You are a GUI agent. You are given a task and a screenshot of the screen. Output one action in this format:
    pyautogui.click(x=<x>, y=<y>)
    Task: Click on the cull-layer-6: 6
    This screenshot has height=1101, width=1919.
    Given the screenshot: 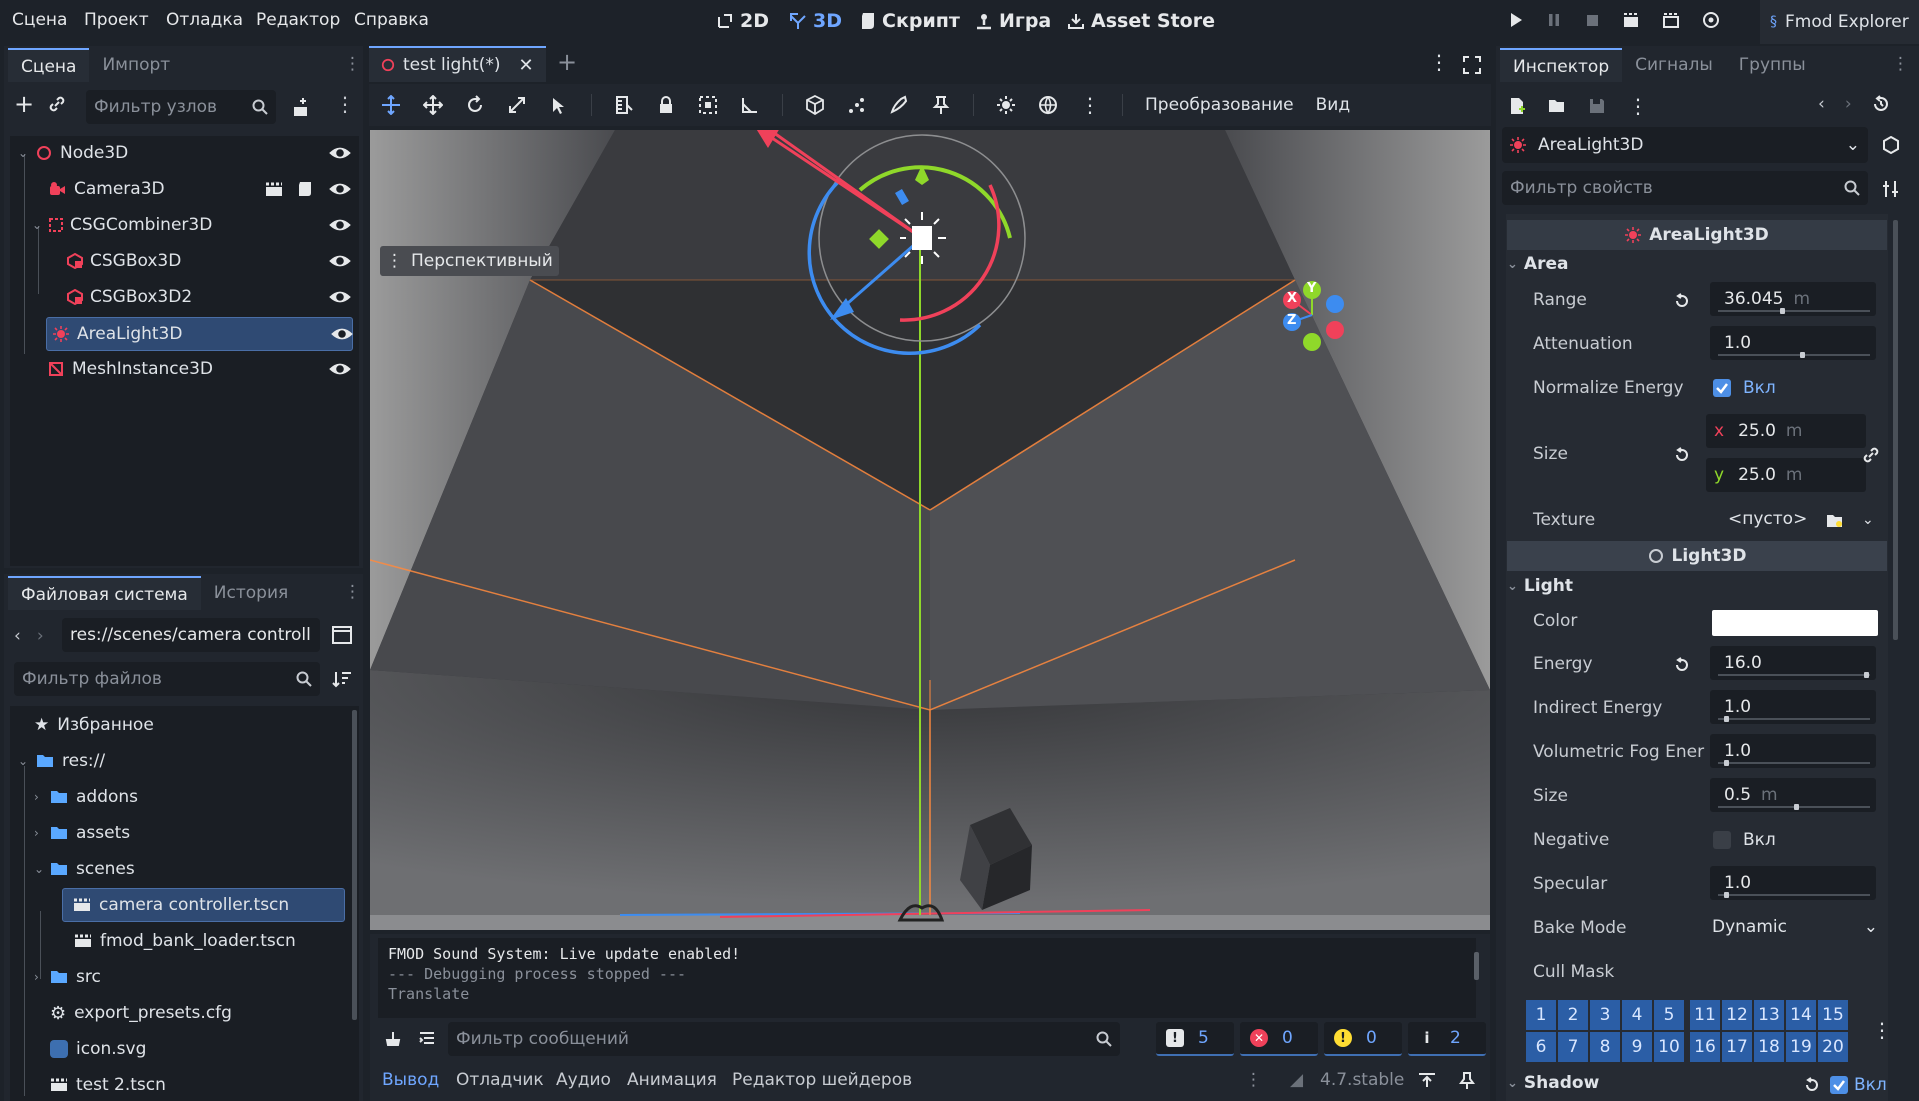 What is the action you would take?
    pyautogui.click(x=1541, y=1047)
    